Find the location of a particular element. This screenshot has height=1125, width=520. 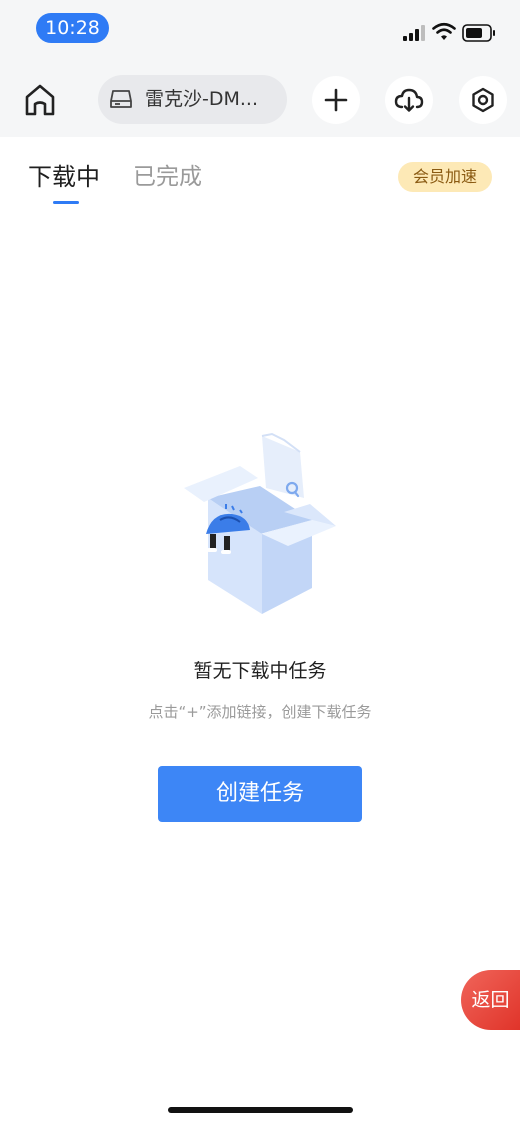

tab-downloading: 下载中 is located at coordinates (64, 177).